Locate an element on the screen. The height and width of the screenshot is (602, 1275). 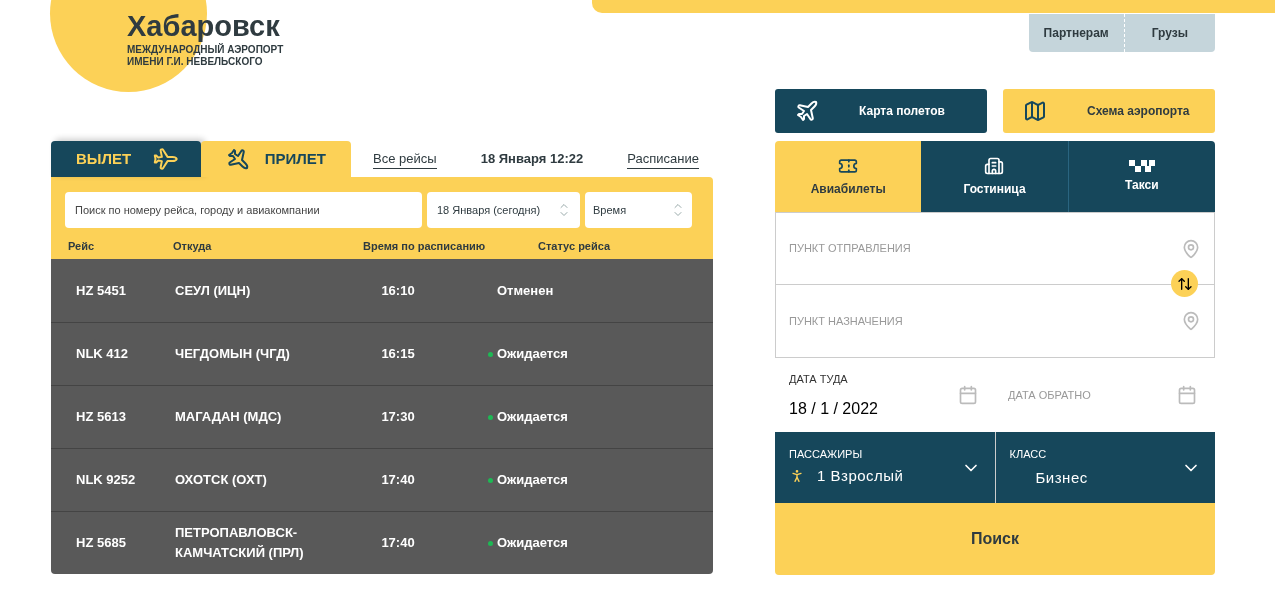
scheduled-time: 17:30 is located at coordinates (398, 417).